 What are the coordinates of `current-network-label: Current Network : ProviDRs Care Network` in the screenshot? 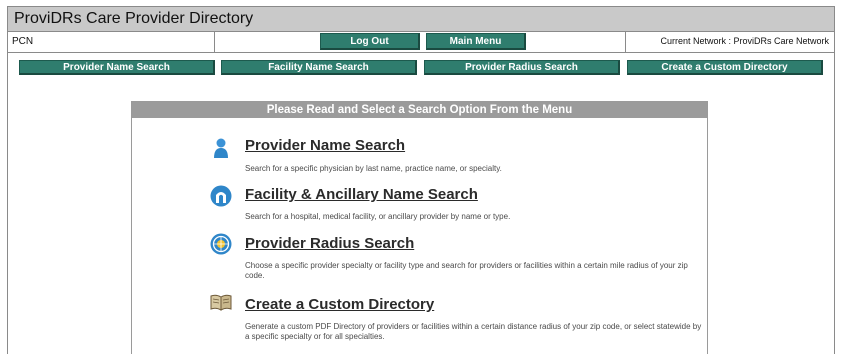 It's located at (744, 41).